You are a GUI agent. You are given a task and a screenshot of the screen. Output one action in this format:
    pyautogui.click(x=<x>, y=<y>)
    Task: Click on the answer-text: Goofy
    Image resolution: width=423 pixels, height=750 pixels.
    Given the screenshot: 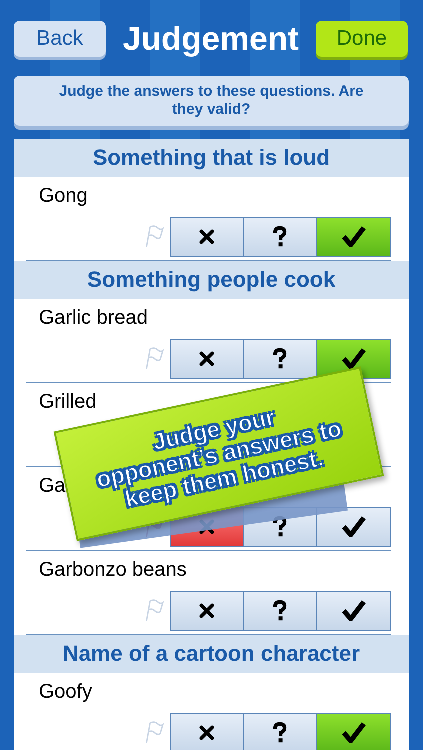 What is the action you would take?
    pyautogui.click(x=65, y=692)
    